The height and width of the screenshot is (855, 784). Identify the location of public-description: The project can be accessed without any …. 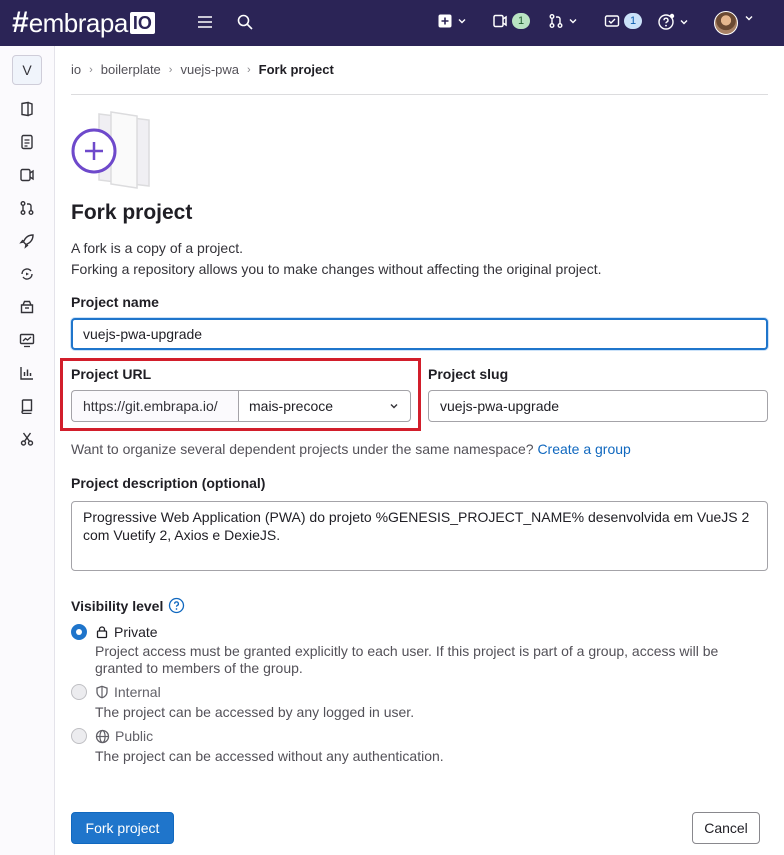
(269, 756).